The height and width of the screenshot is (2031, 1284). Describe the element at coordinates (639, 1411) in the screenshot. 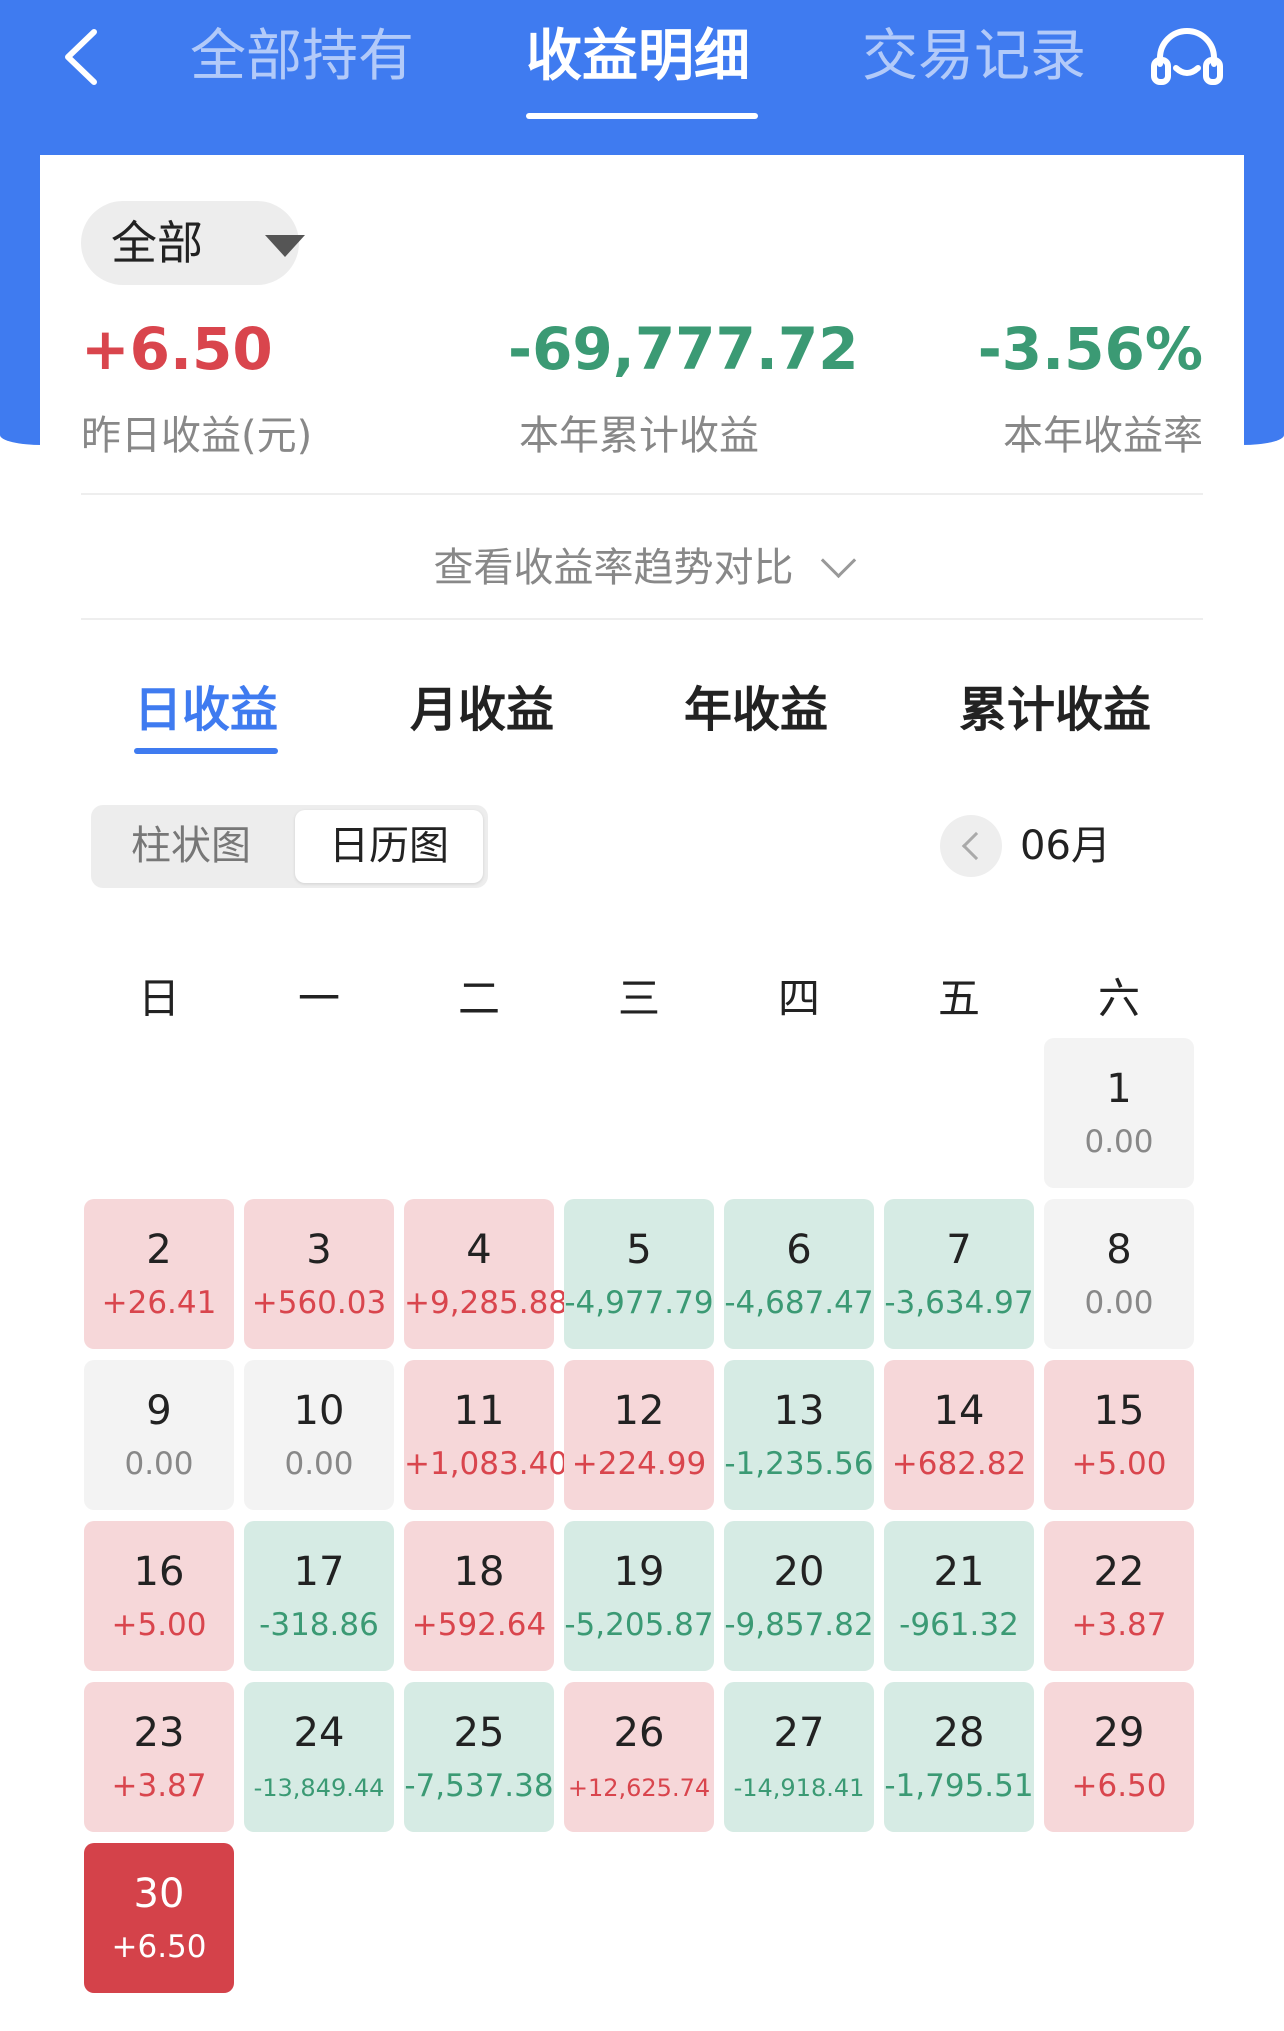

I see `day-number: 12` at that location.